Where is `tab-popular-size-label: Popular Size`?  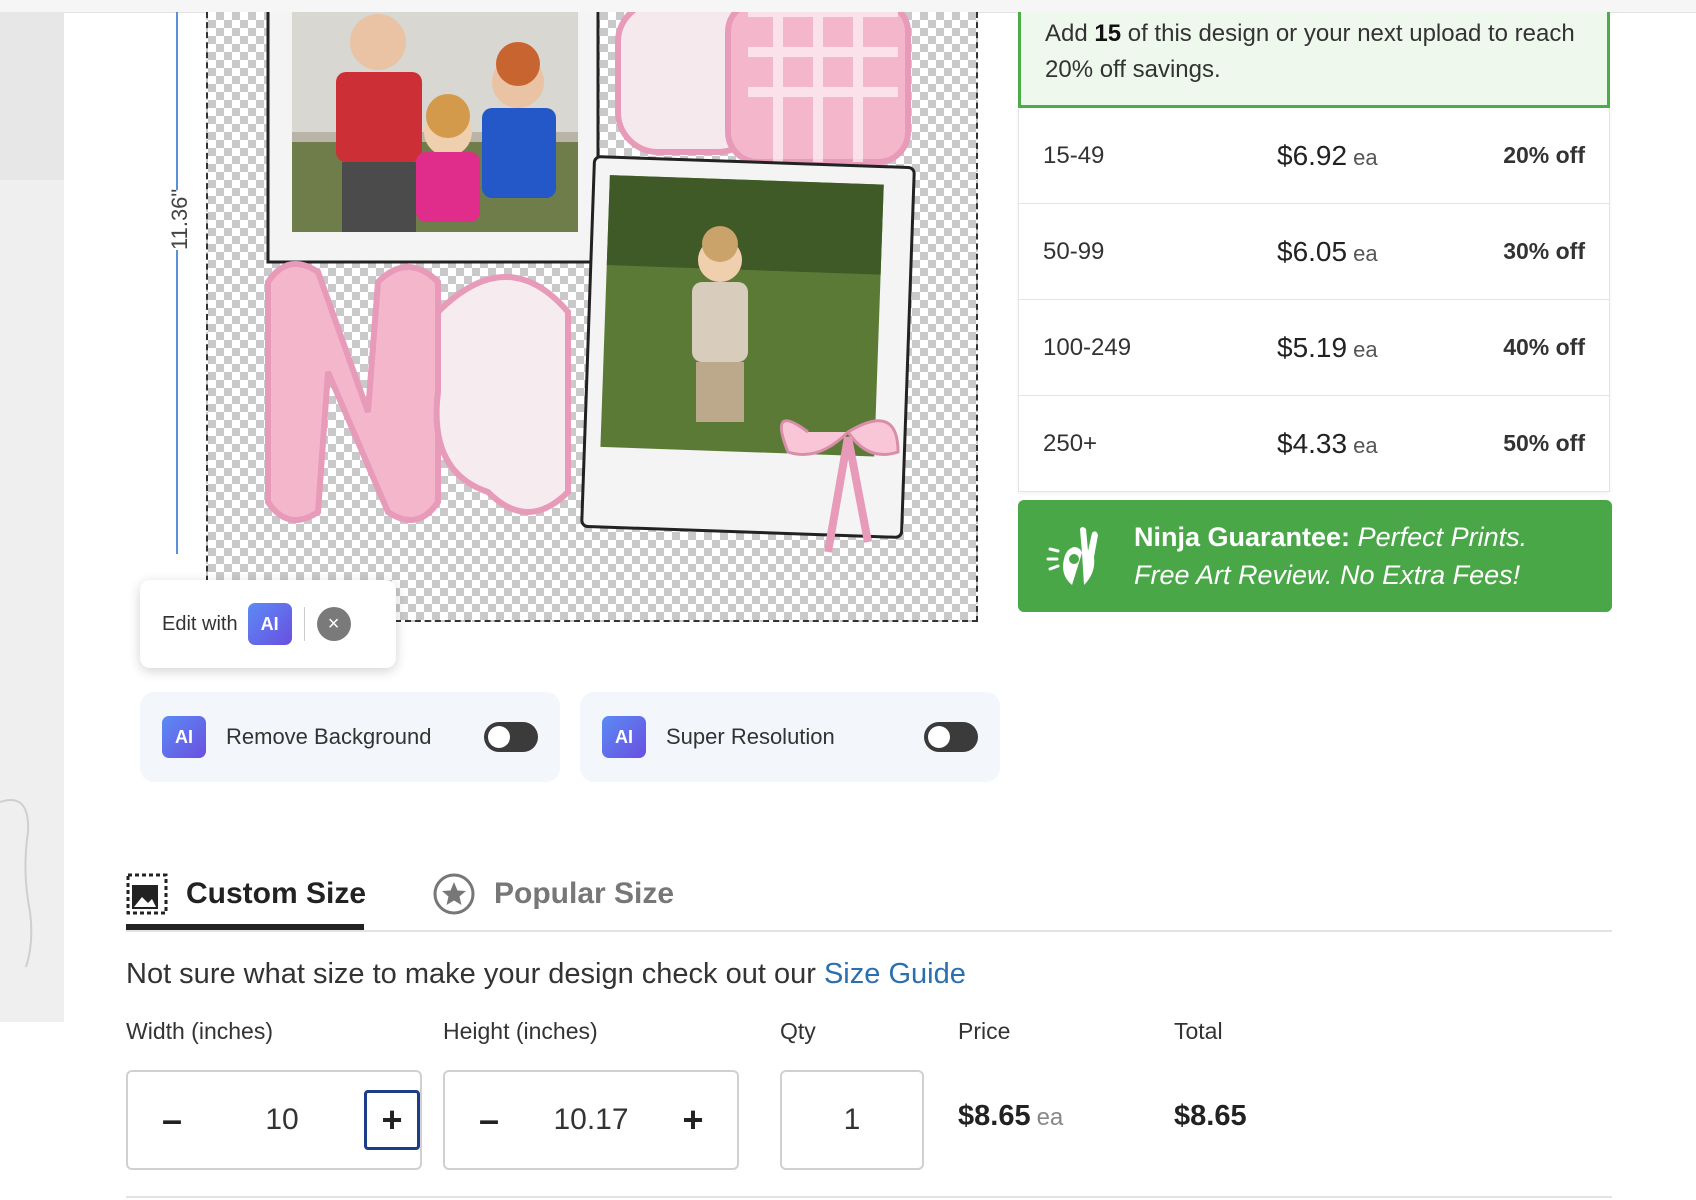
tab-popular-size-label: Popular Size is located at coordinates (584, 893).